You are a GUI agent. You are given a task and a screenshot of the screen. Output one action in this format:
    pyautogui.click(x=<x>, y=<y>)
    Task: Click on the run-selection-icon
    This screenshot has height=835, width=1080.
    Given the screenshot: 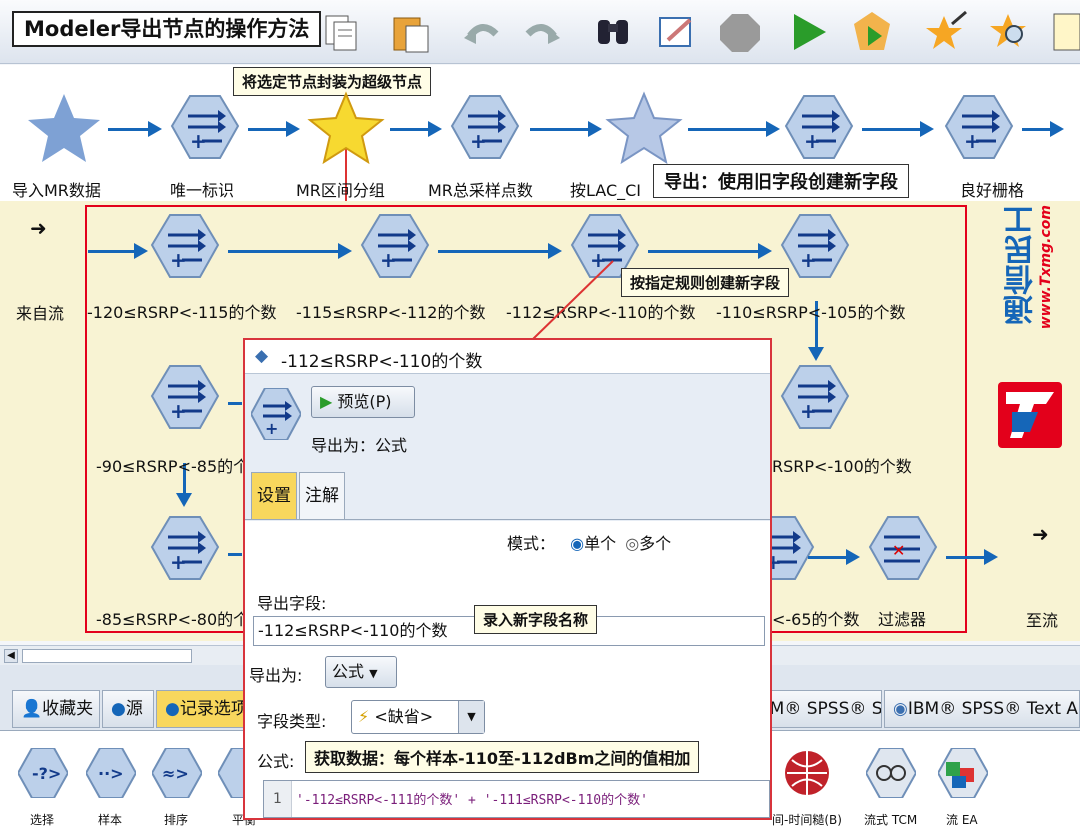 What is the action you would take?
    pyautogui.click(x=872, y=32)
    